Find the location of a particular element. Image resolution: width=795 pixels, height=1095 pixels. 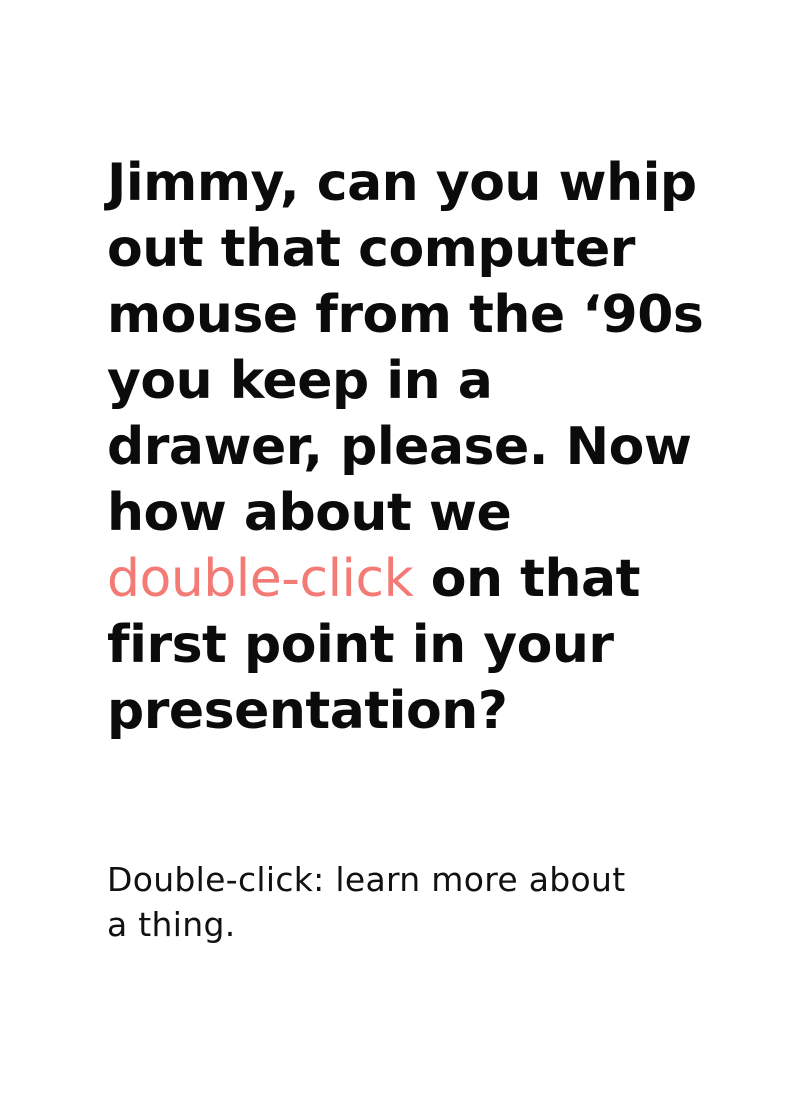

definition-line: a thing. is located at coordinates (171, 924).